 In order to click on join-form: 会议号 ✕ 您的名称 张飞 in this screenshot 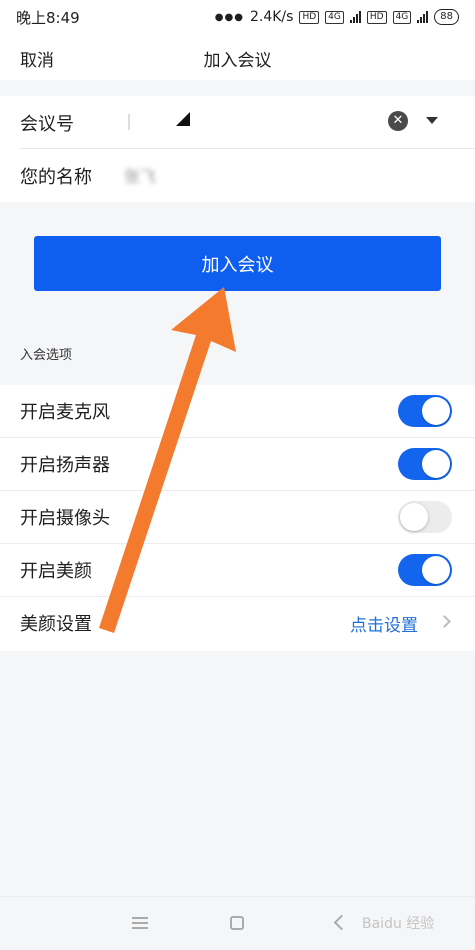, I will do `click(237, 149)`.